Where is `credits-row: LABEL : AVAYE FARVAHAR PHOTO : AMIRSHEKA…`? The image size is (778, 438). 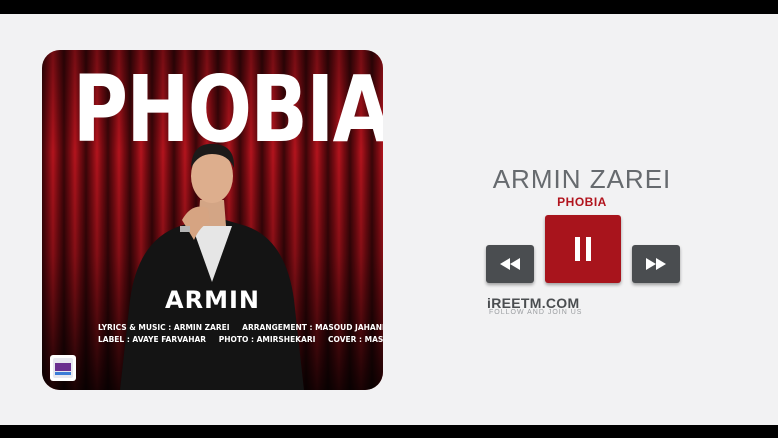 credits-row: LABEL : AVAYE FARVAHAR PHOTO : AMIRSHEKA… is located at coordinates (240, 340).